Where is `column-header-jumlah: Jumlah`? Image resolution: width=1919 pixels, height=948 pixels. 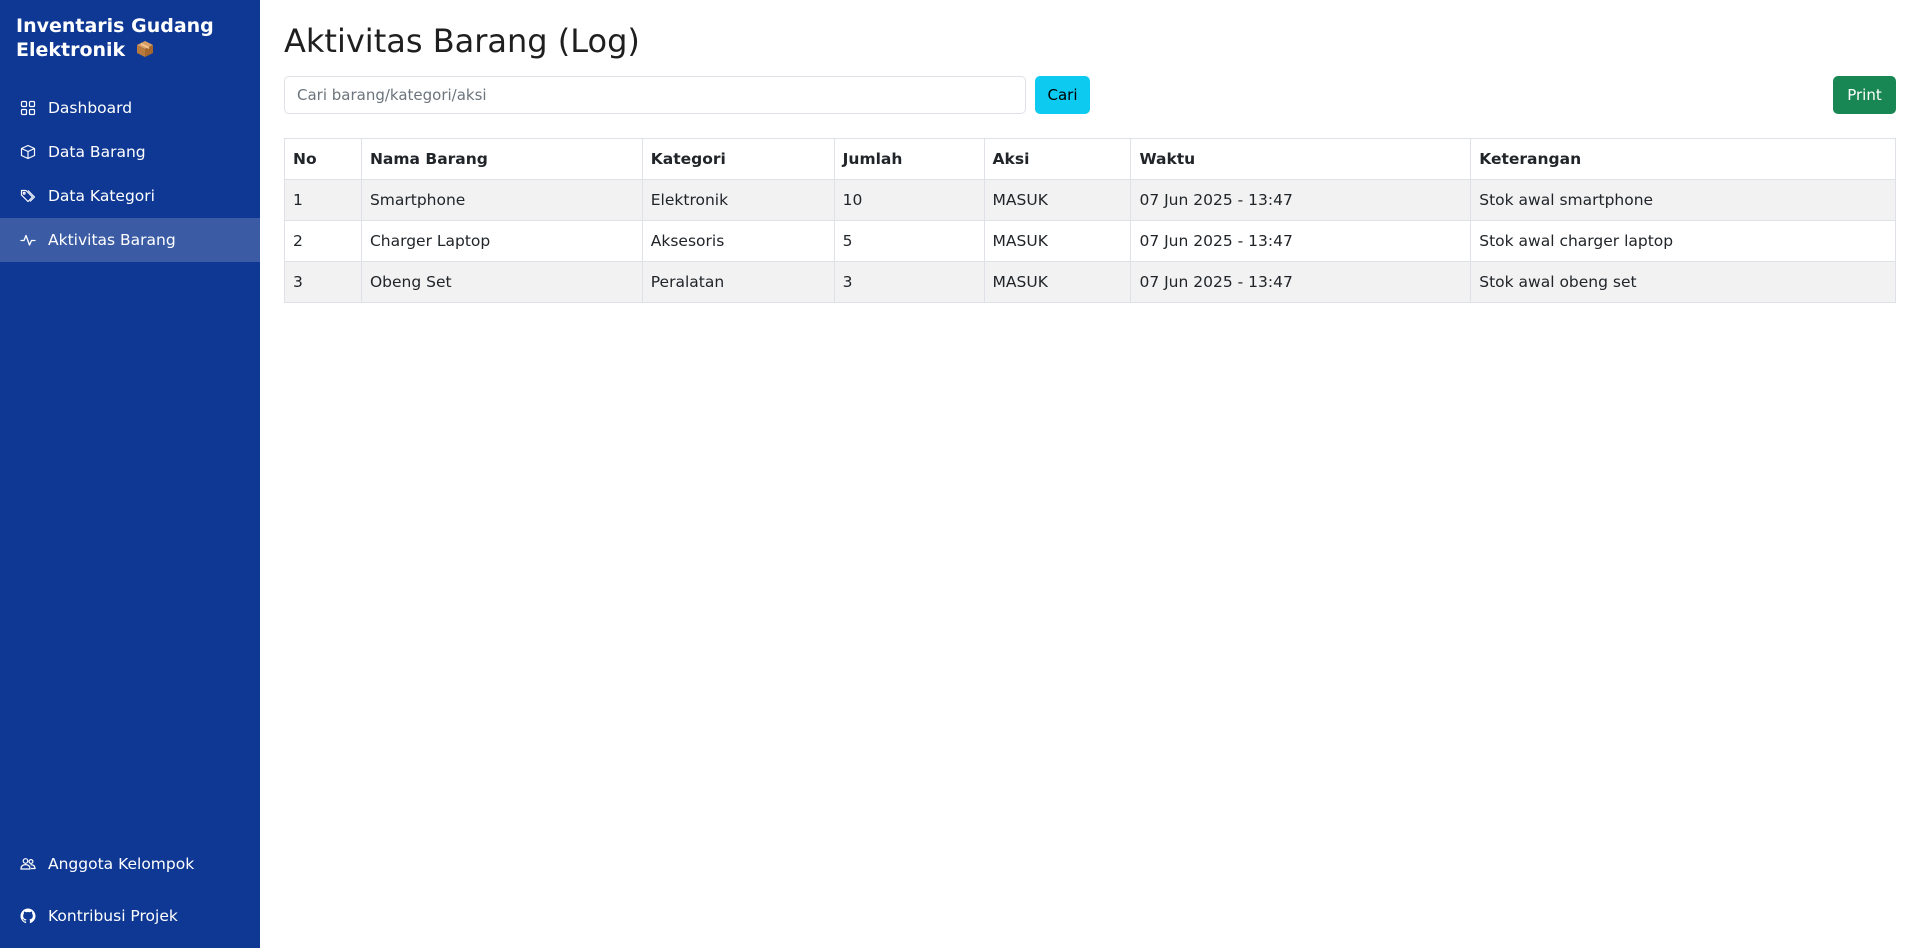 column-header-jumlah: Jumlah is located at coordinates (909, 159).